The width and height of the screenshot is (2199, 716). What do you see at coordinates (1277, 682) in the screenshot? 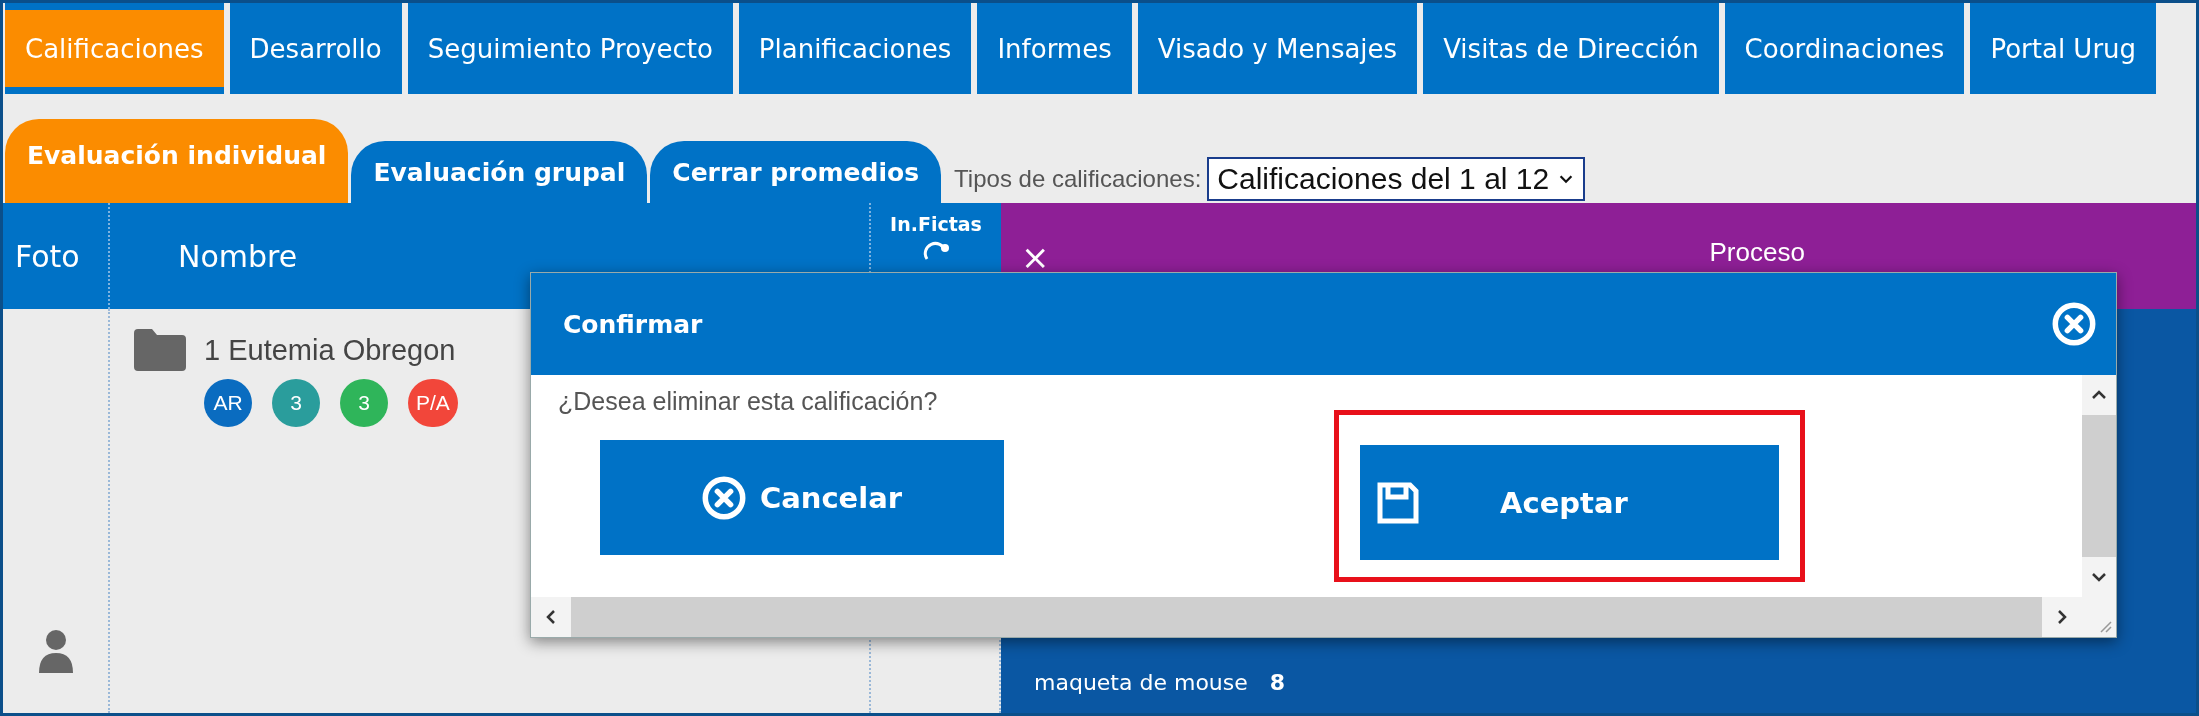
I see `grade-value: 8` at bounding box center [1277, 682].